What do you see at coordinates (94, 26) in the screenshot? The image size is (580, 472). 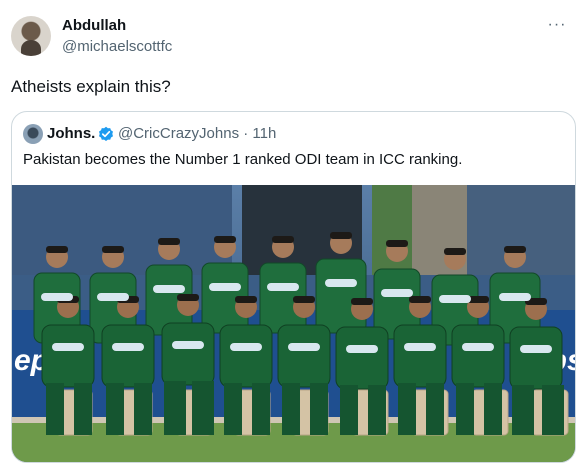 I see `author-display-name: Abdullah` at bounding box center [94, 26].